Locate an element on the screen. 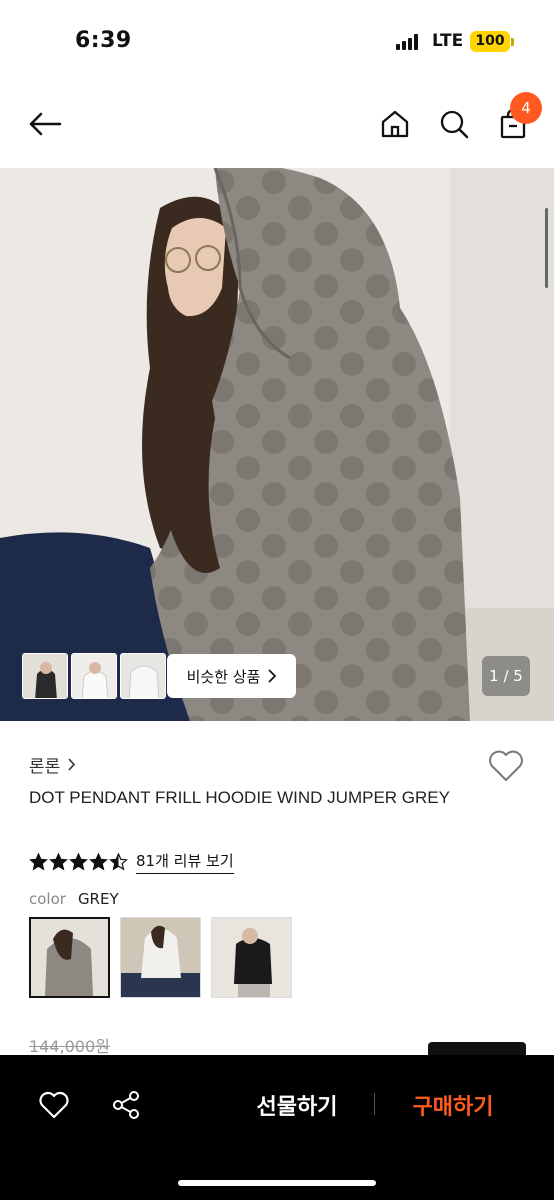 The height and width of the screenshot is (1200, 554). gift-button: 선물하기 is located at coordinates (297, 1105).